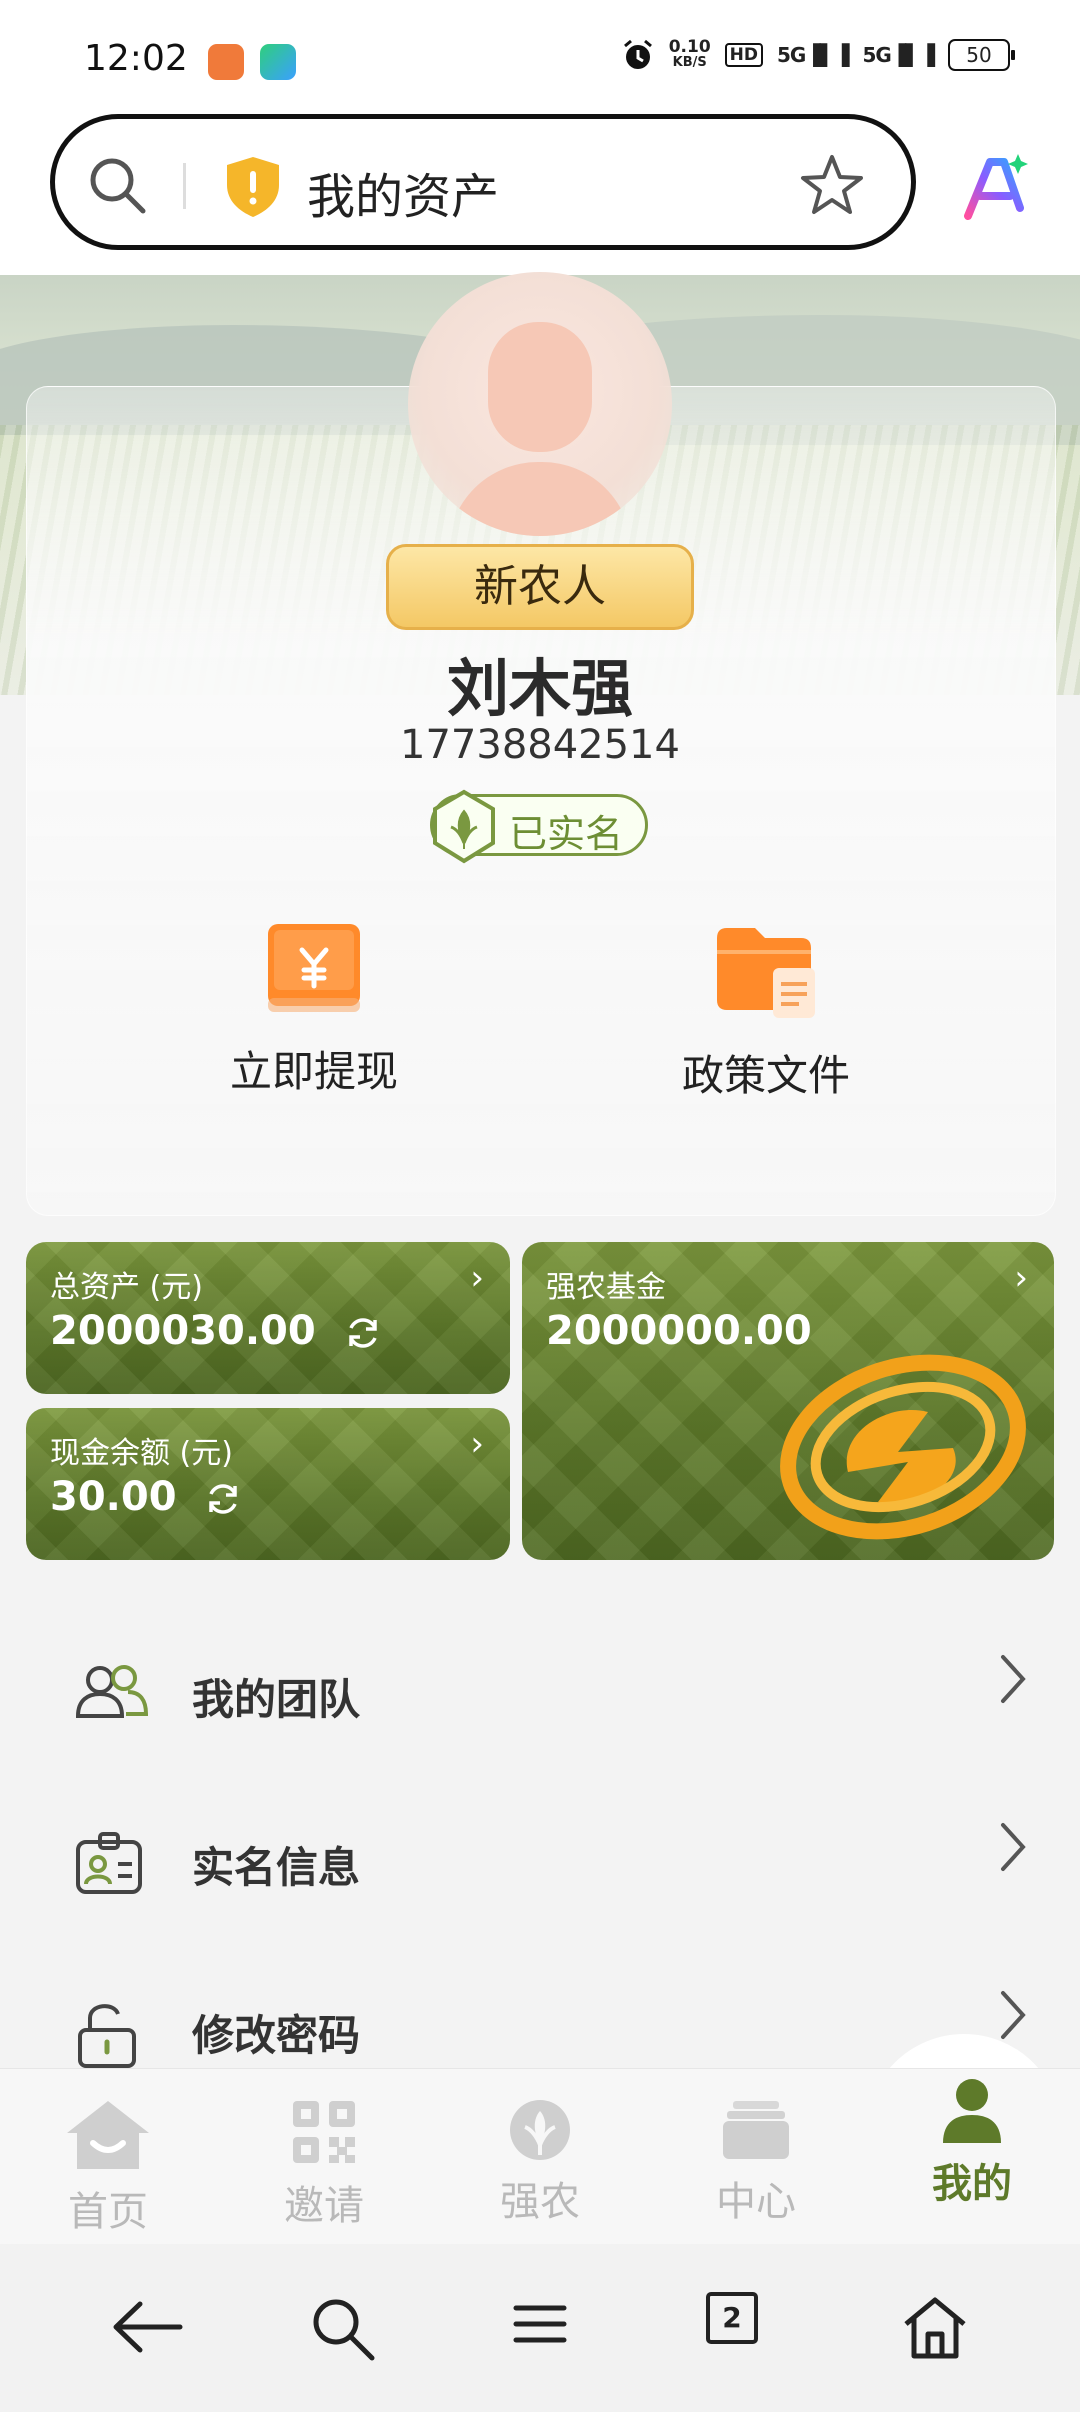 Image resolution: width=1080 pixels, height=2412 pixels. What do you see at coordinates (112, 1691) in the screenshot?
I see `team-icon` at bounding box center [112, 1691].